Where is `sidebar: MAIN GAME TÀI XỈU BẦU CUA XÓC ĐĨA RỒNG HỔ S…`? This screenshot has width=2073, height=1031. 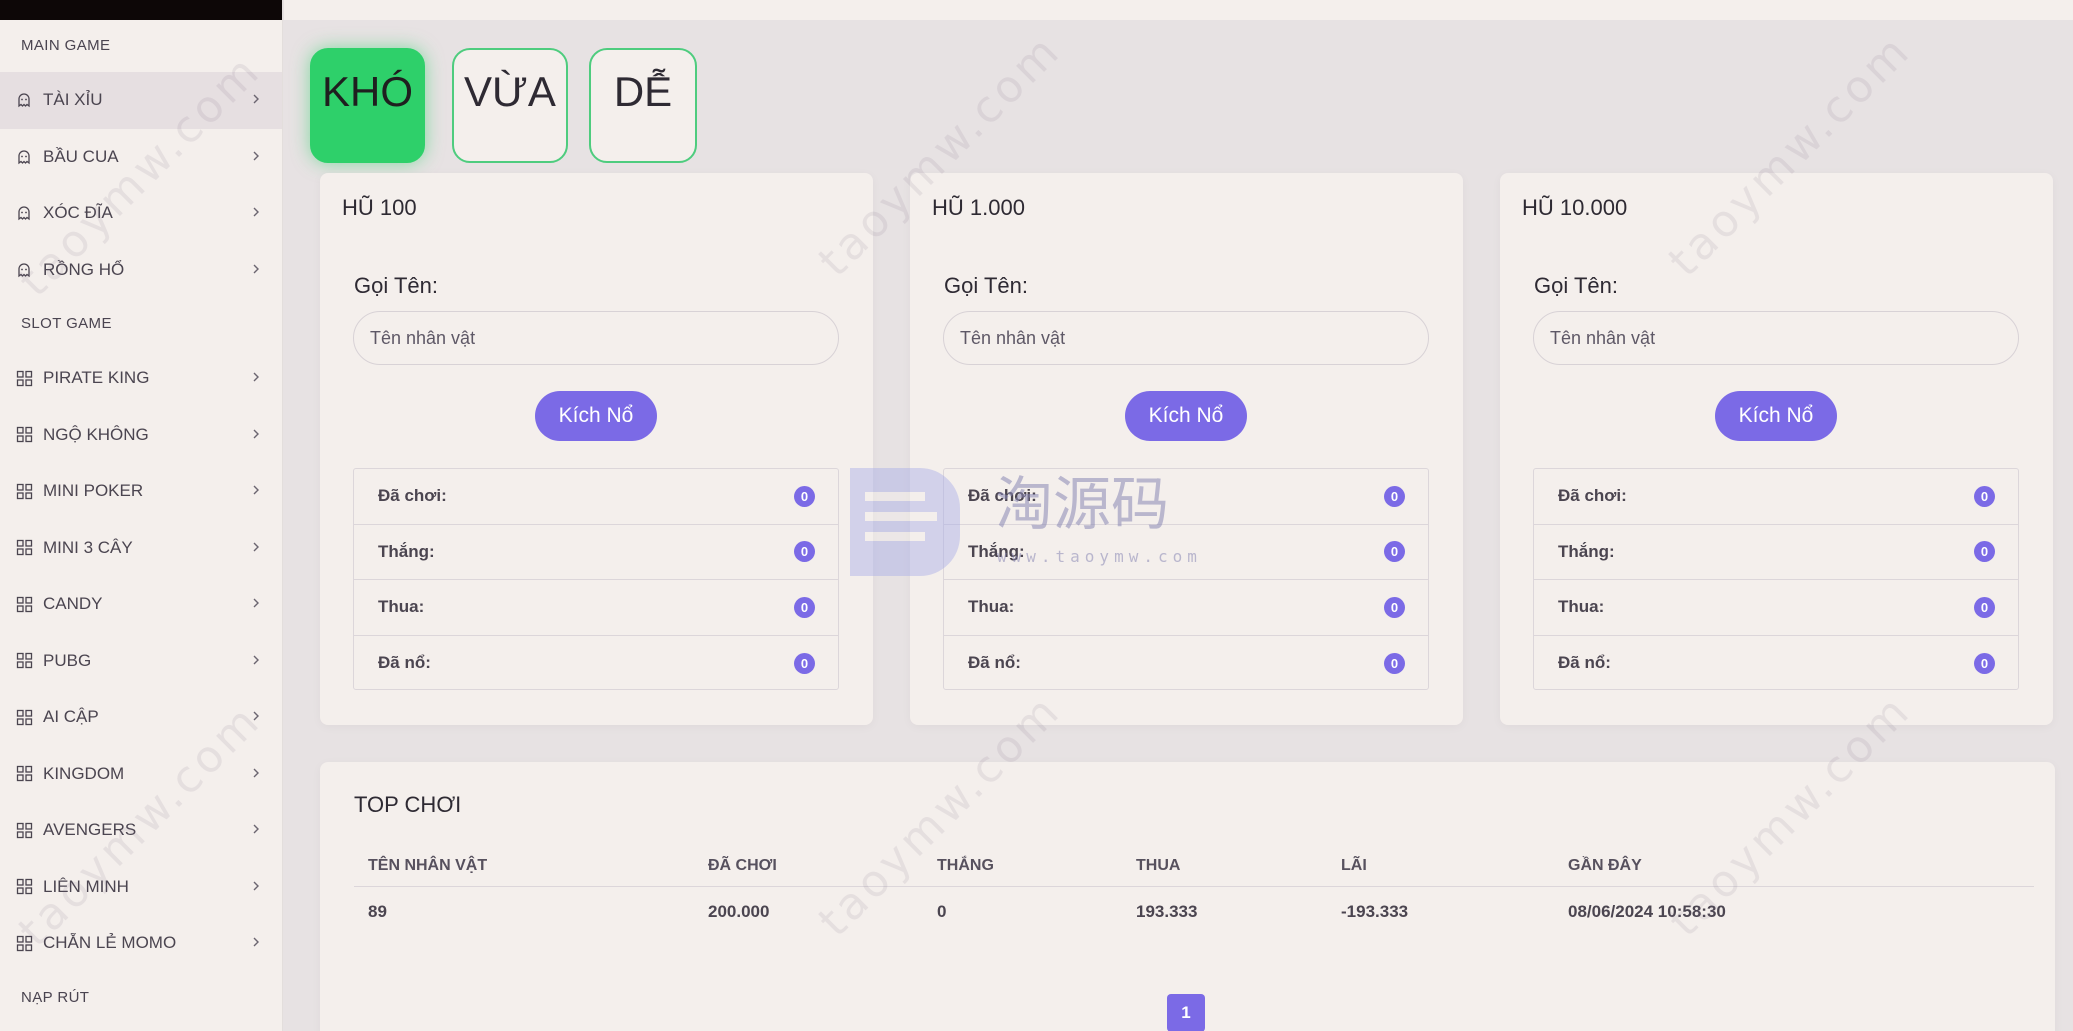 sidebar: MAIN GAME TÀI XỈU BẦU CUA XÓC ĐĨA RỒNG HỔ S… is located at coordinates (141, 515).